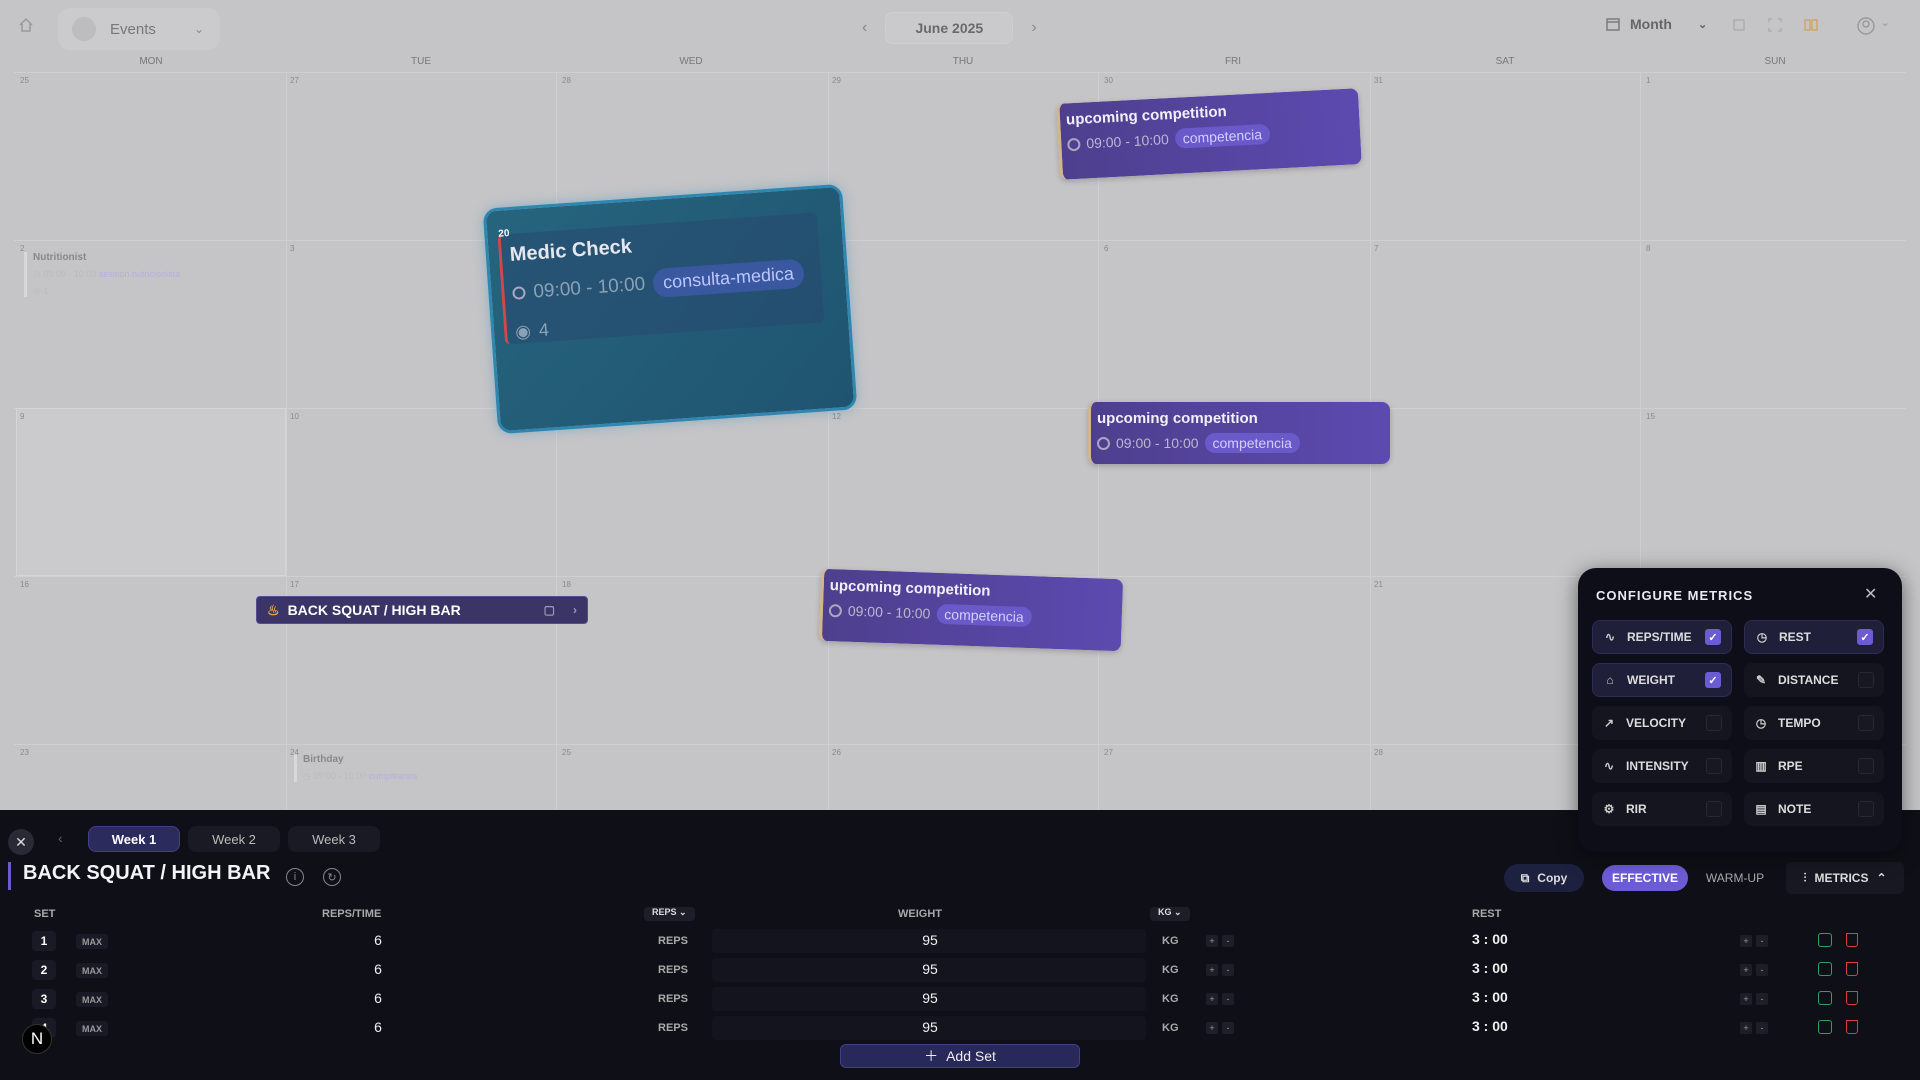 The width and height of the screenshot is (1920, 1080). Describe the element at coordinates (60, 838) in the screenshot. I see `week-prev-icon: ‹` at that location.